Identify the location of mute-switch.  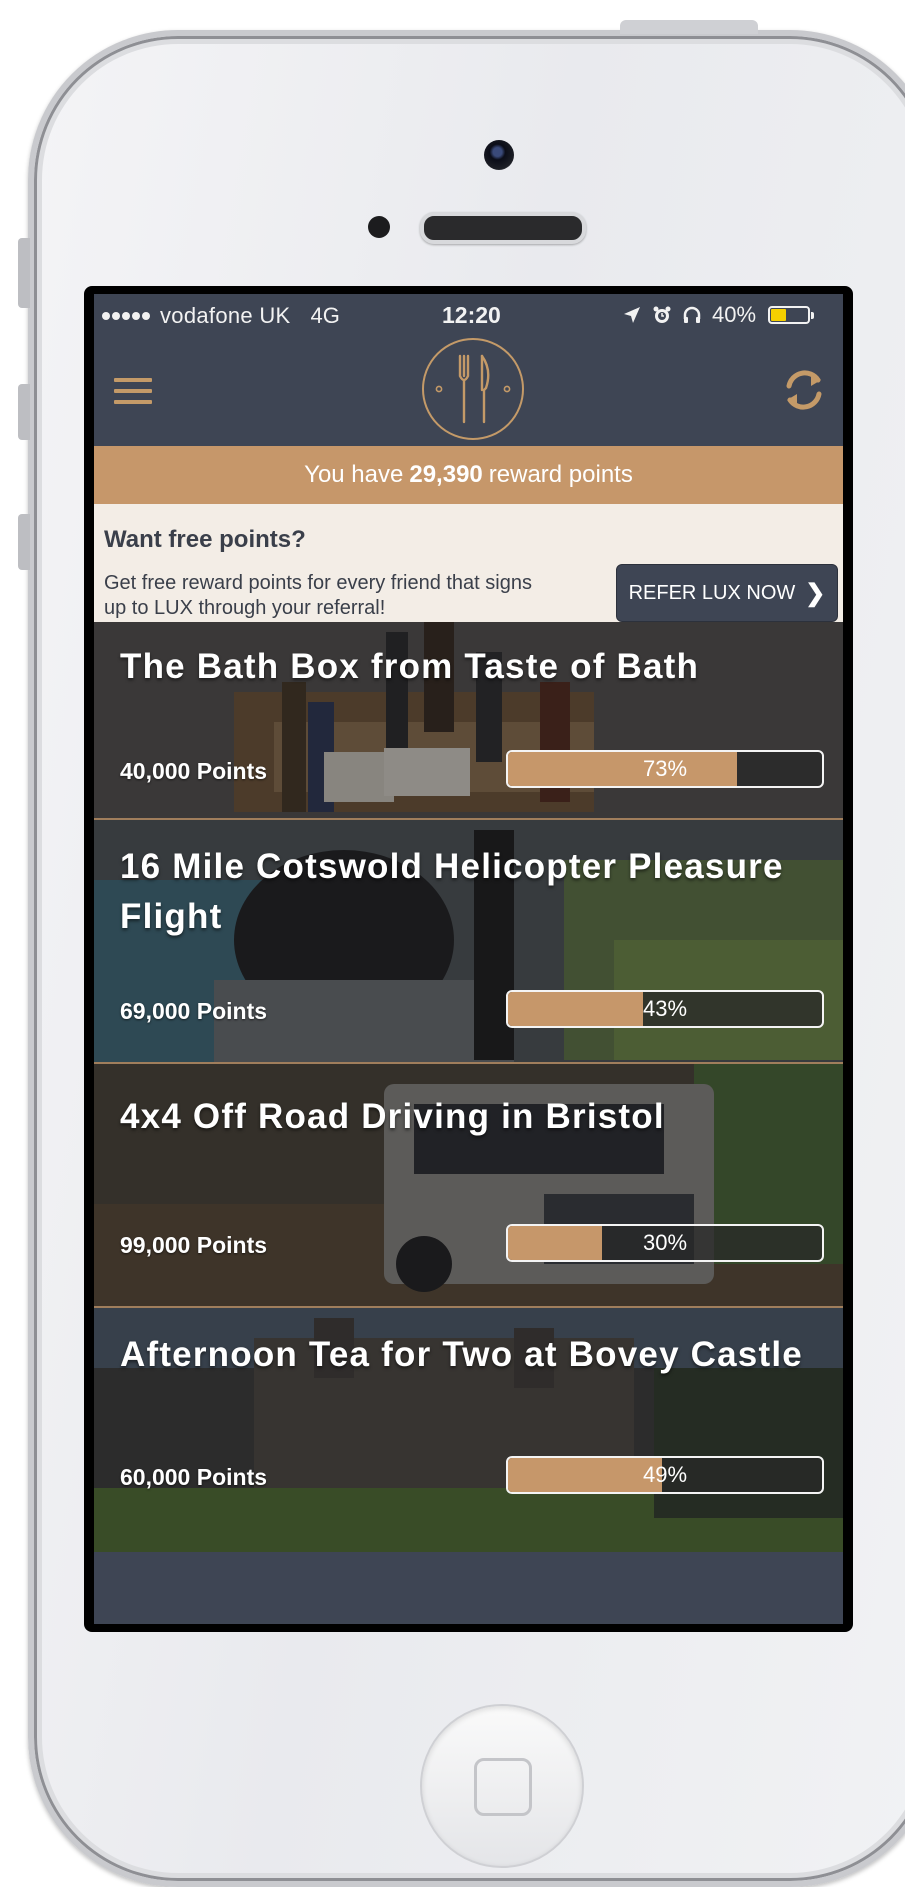
(24, 273).